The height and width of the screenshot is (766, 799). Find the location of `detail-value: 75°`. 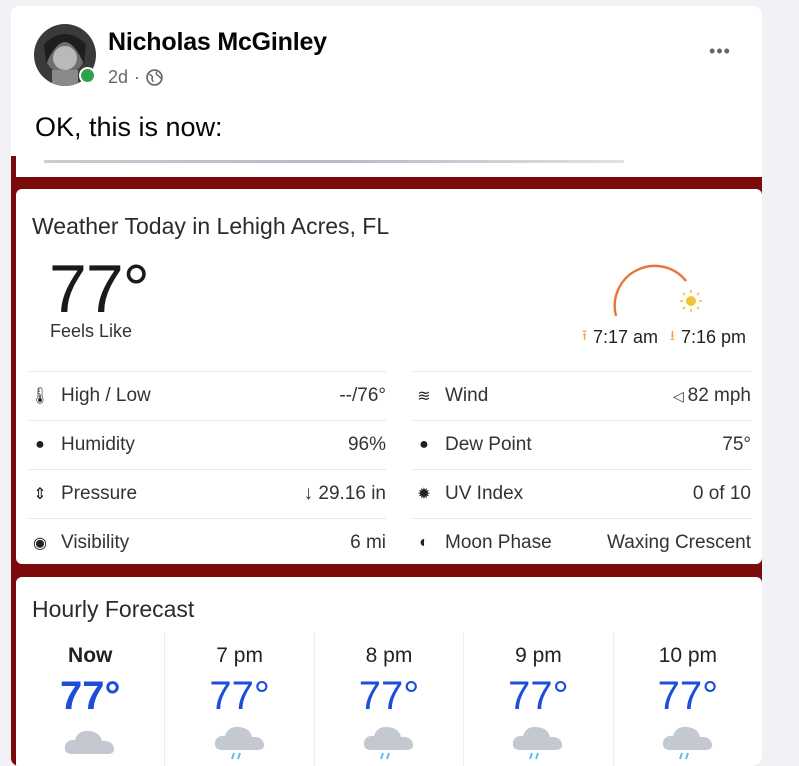

detail-value: 75° is located at coordinates (736, 444).